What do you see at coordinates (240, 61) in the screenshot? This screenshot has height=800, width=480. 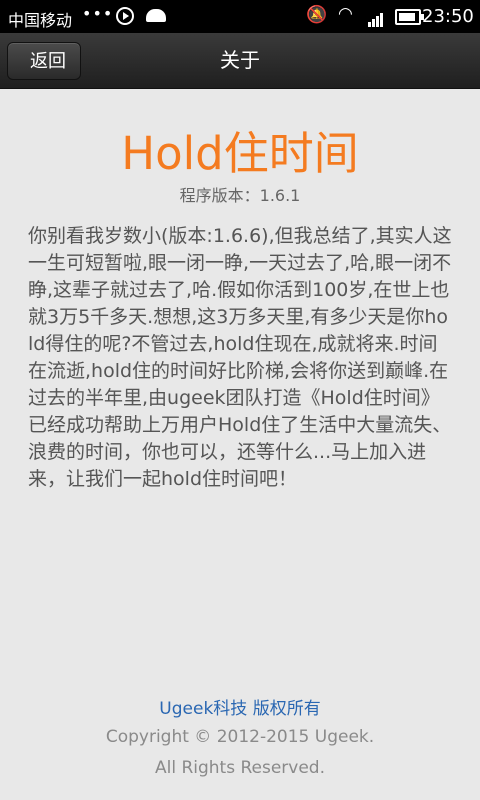 I see `title-bar: 关于 返回` at bounding box center [240, 61].